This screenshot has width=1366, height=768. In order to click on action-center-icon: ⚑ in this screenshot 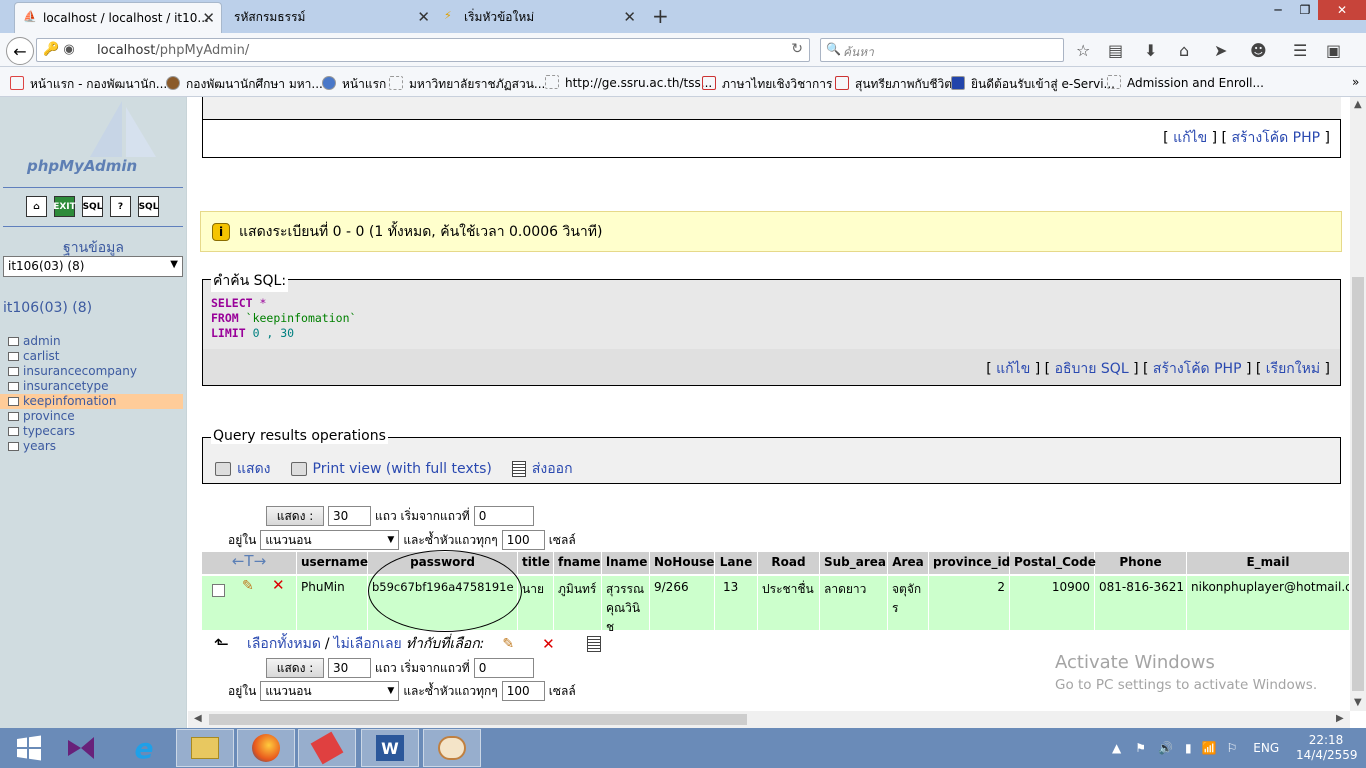, I will do `click(1140, 748)`.